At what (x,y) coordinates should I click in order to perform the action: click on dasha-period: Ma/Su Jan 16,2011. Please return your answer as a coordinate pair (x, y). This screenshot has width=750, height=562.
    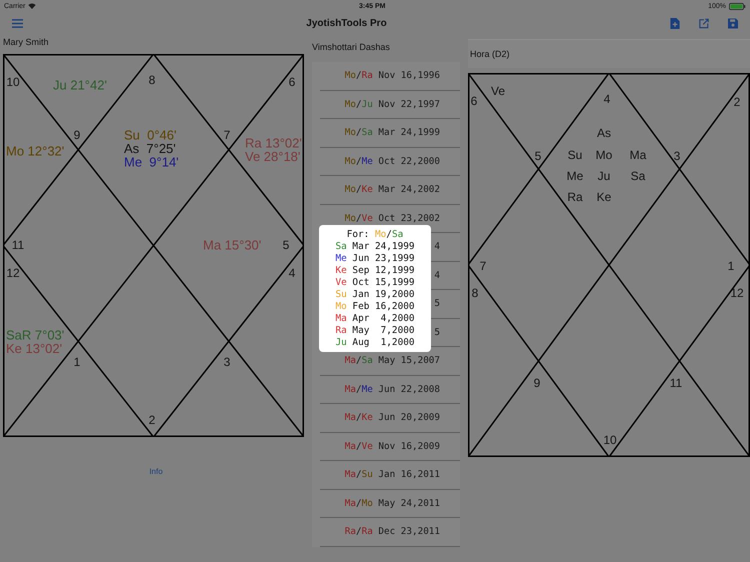
    Looking at the image, I should click on (392, 474).